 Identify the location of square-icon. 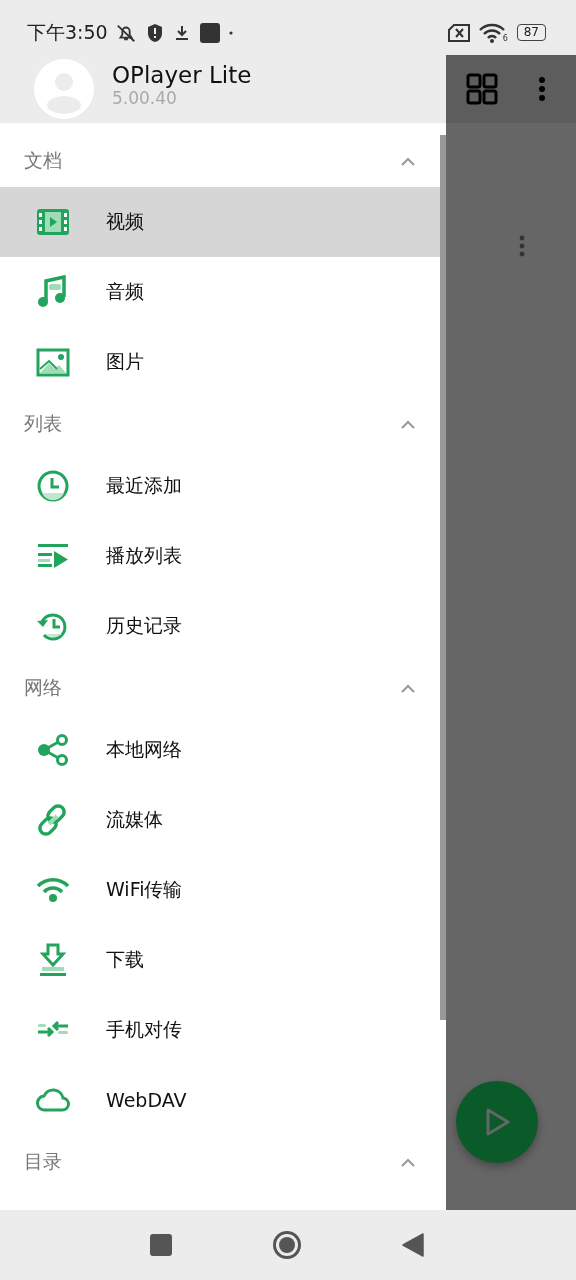
(209, 32).